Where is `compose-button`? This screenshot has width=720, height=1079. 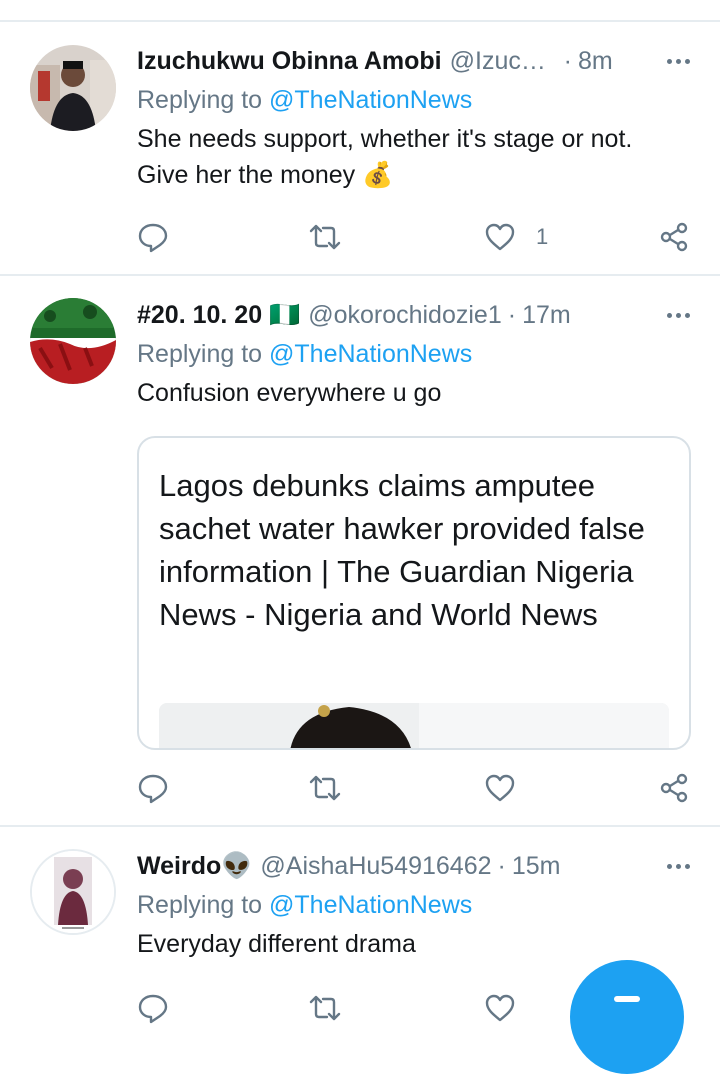 compose-button is located at coordinates (627, 1017).